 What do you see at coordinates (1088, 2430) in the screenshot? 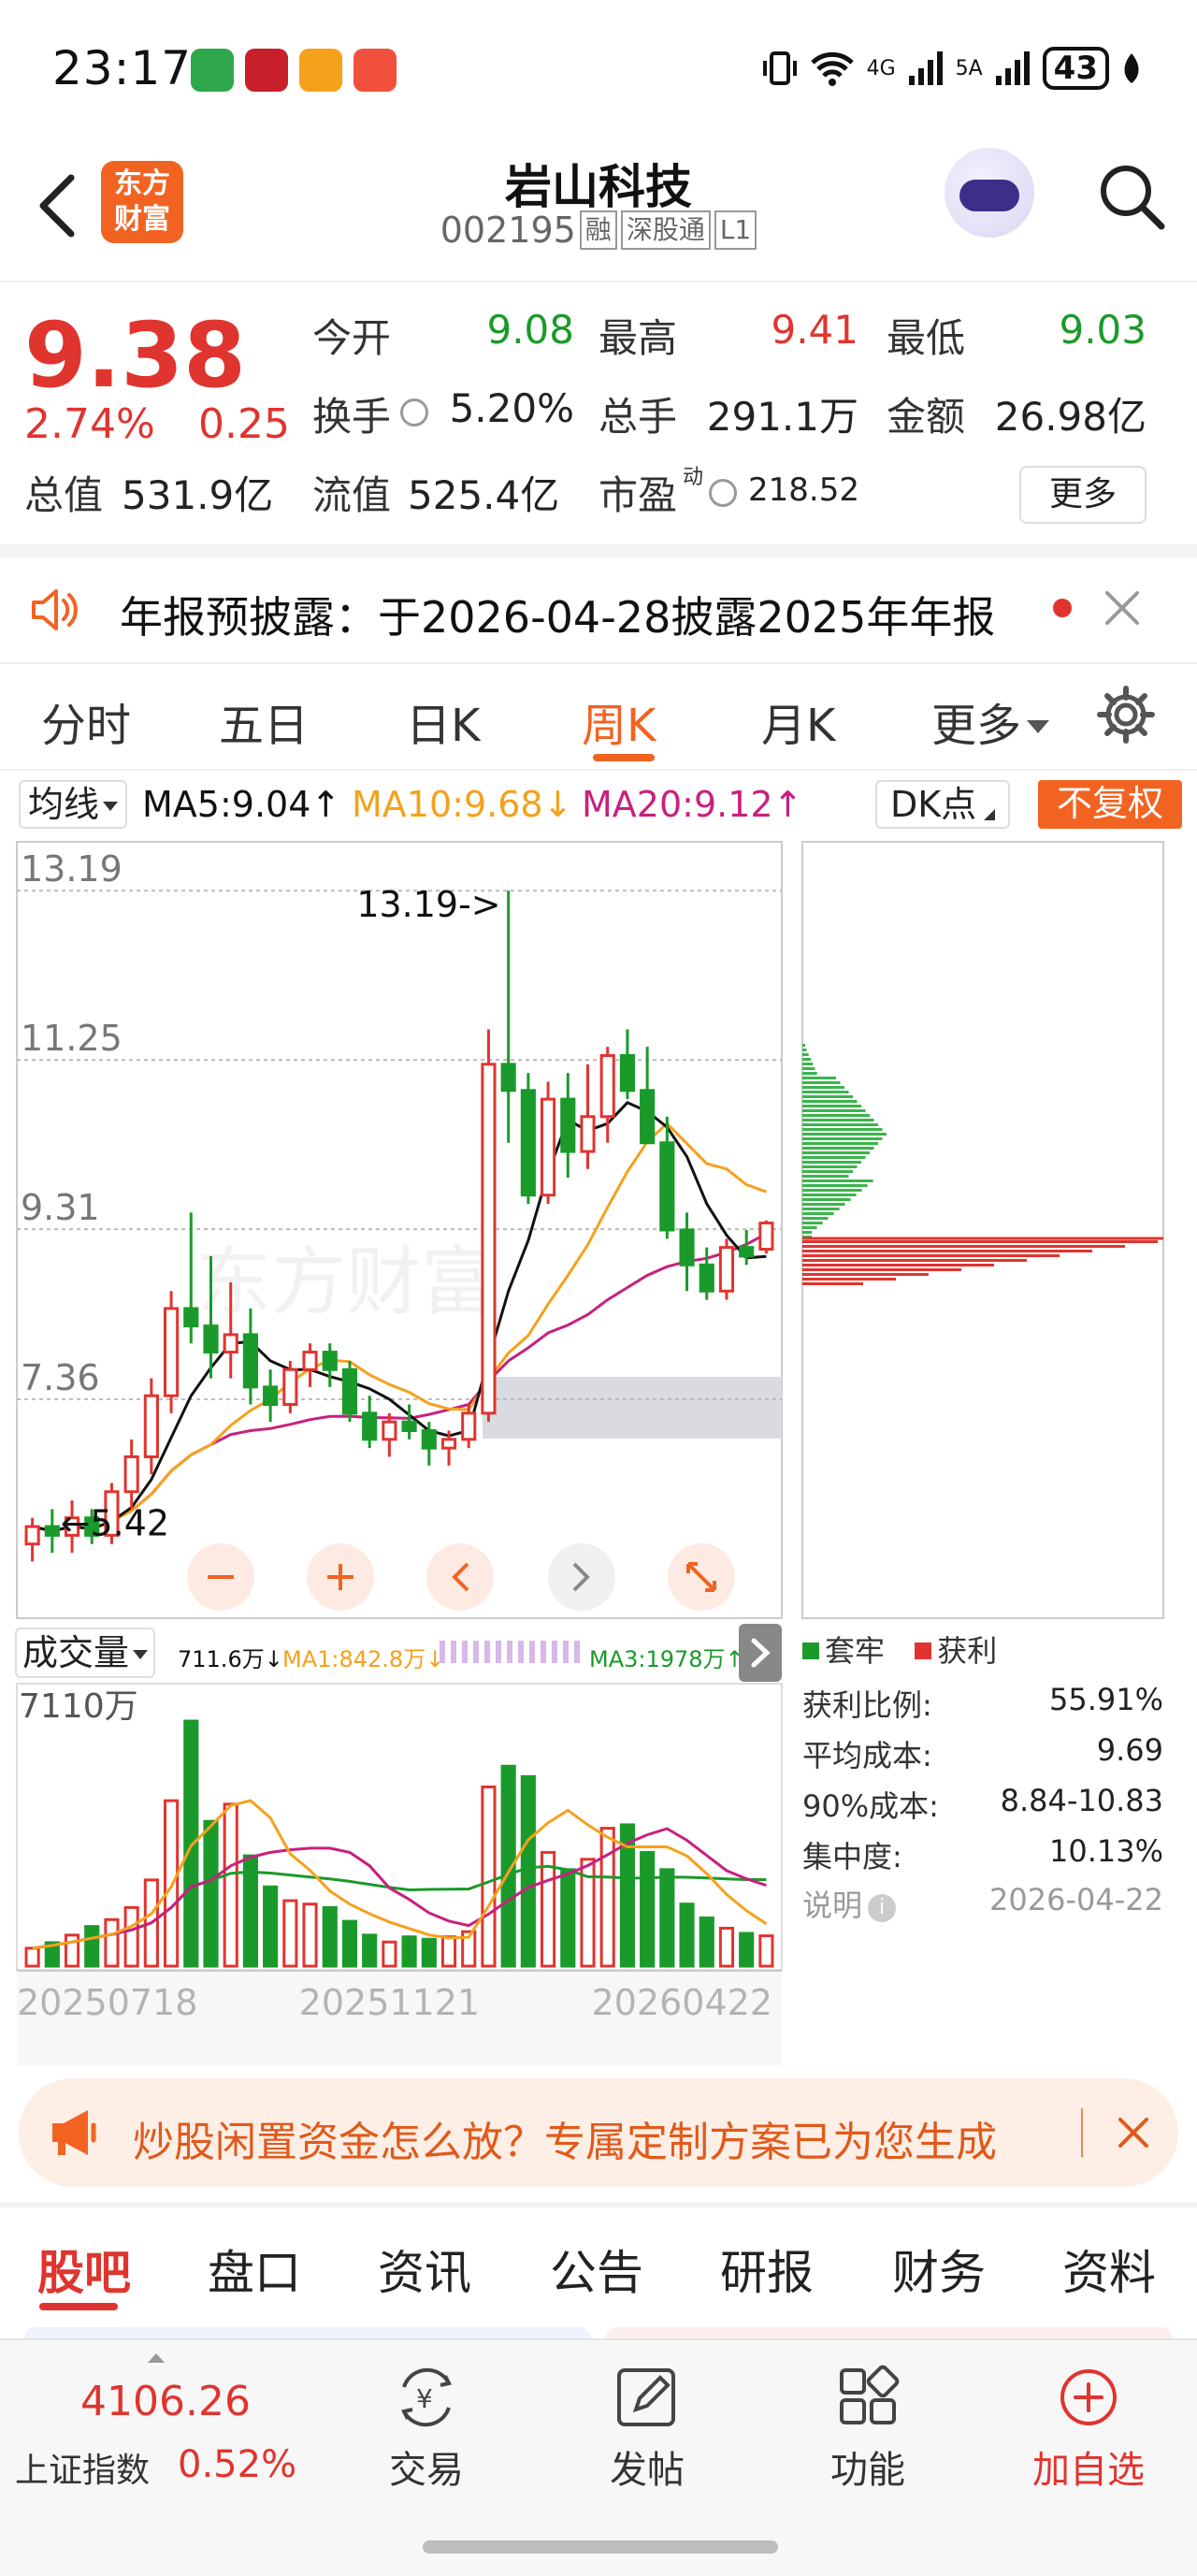
I see `nav-add-watchlist: 加自选` at bounding box center [1088, 2430].